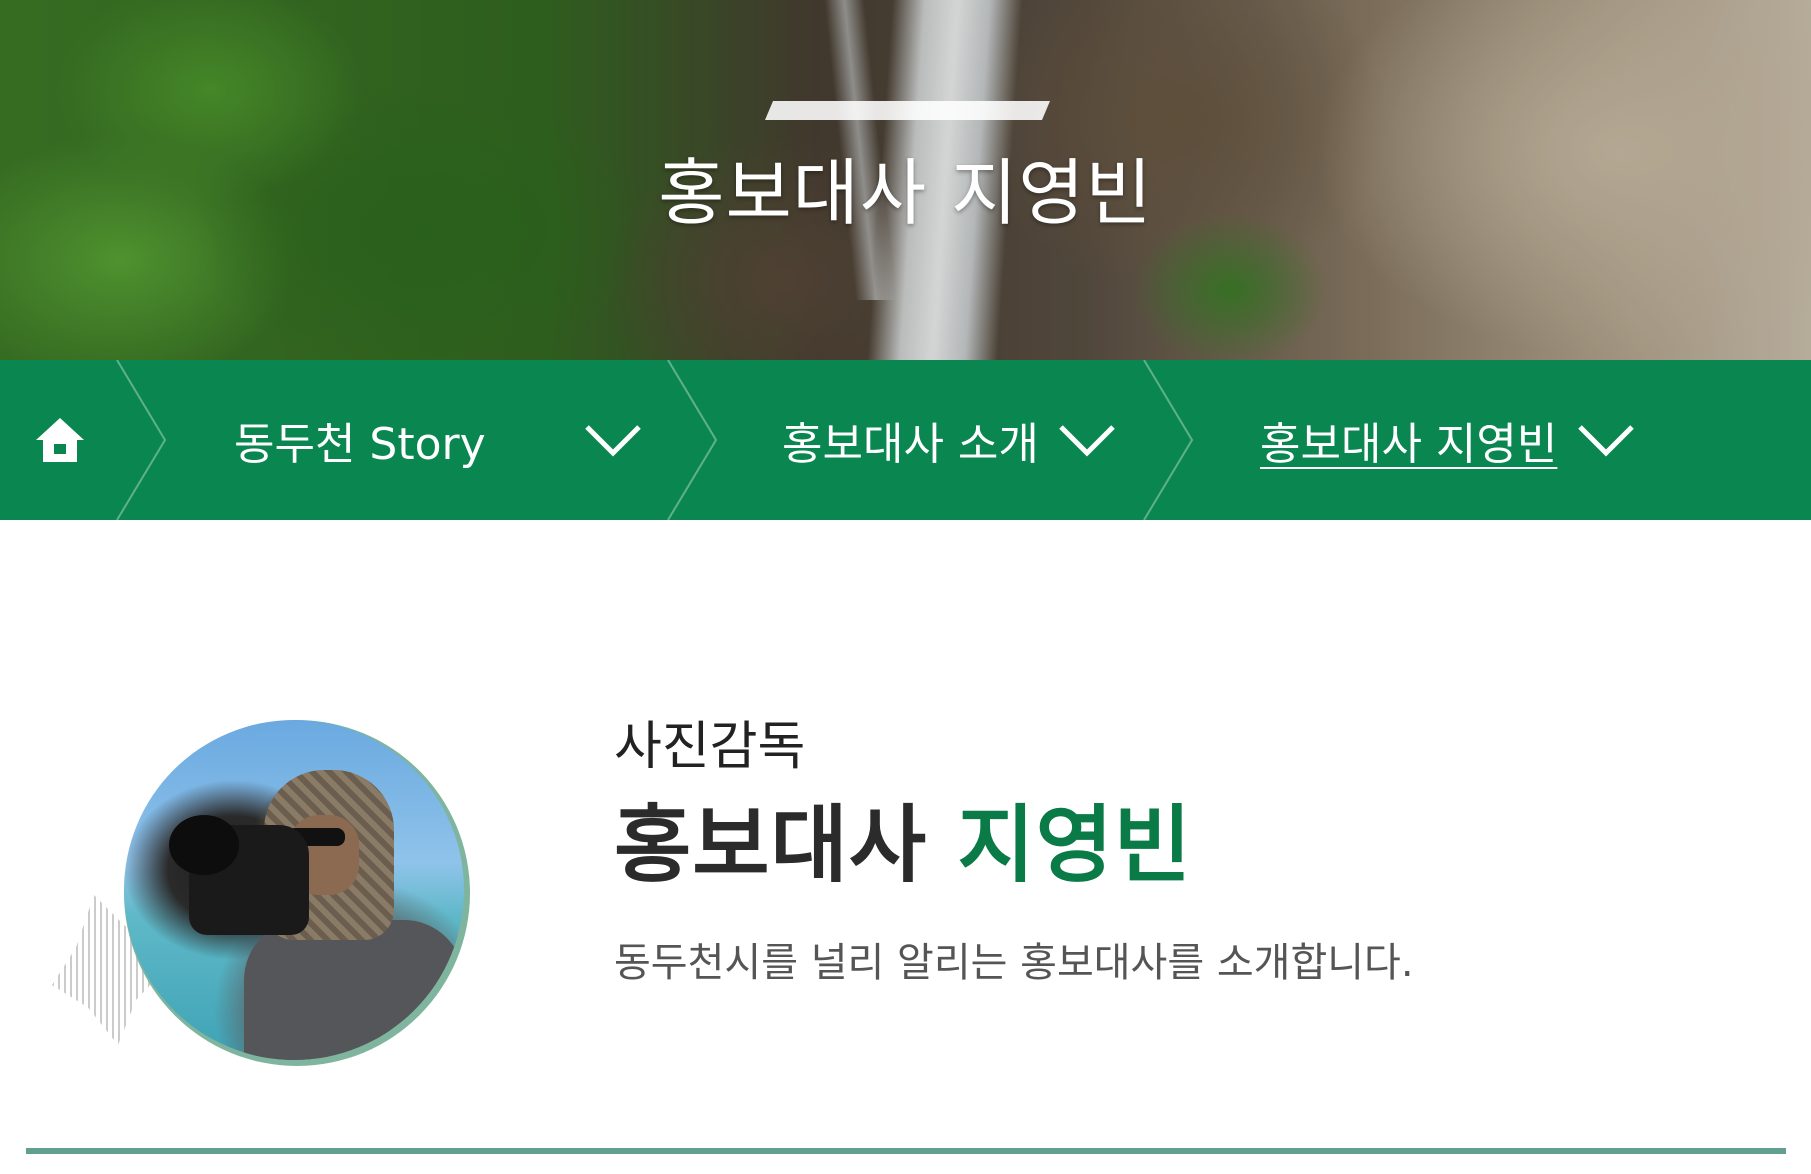 This screenshot has height=1174, width=1811. I want to click on breadcrumb-item-story: 동두천 Story, so click(444, 440).